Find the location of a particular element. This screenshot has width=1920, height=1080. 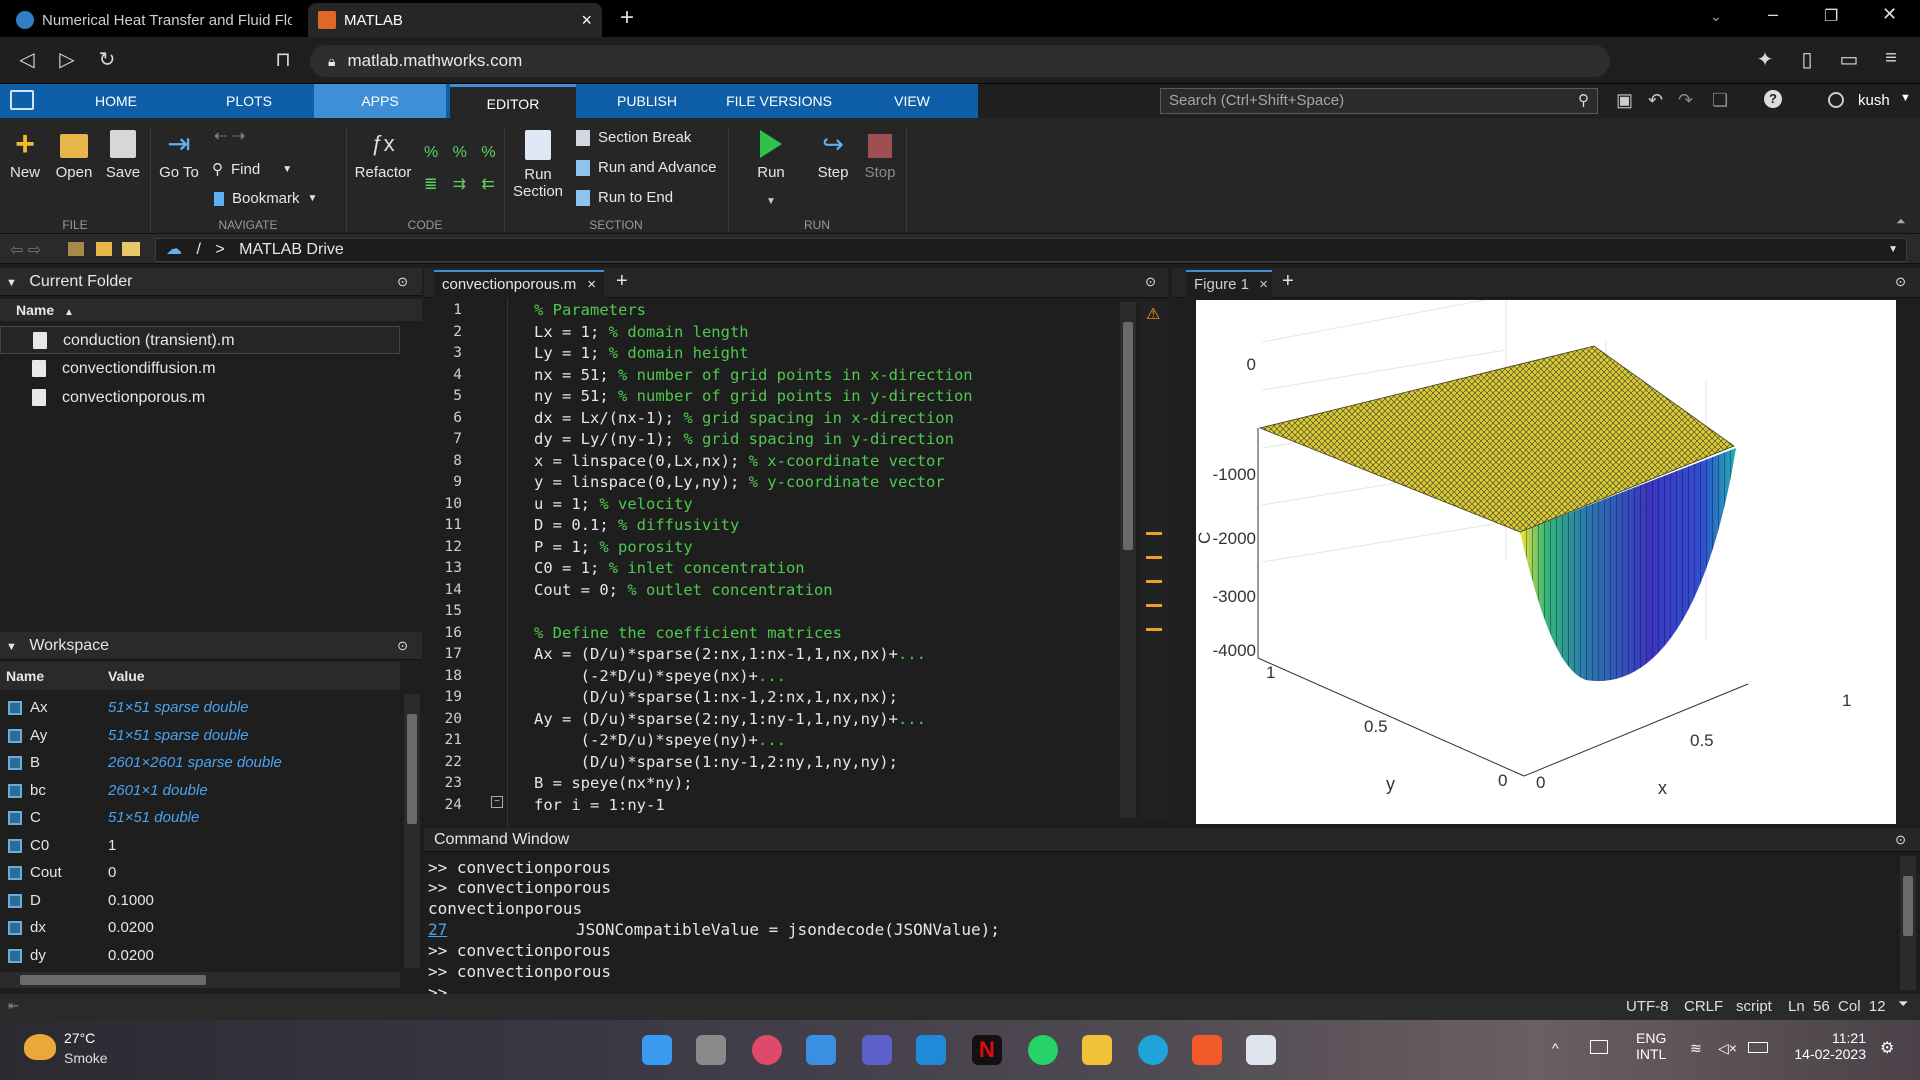

new-editor-tab-icon: + is located at coordinates (622, 281).